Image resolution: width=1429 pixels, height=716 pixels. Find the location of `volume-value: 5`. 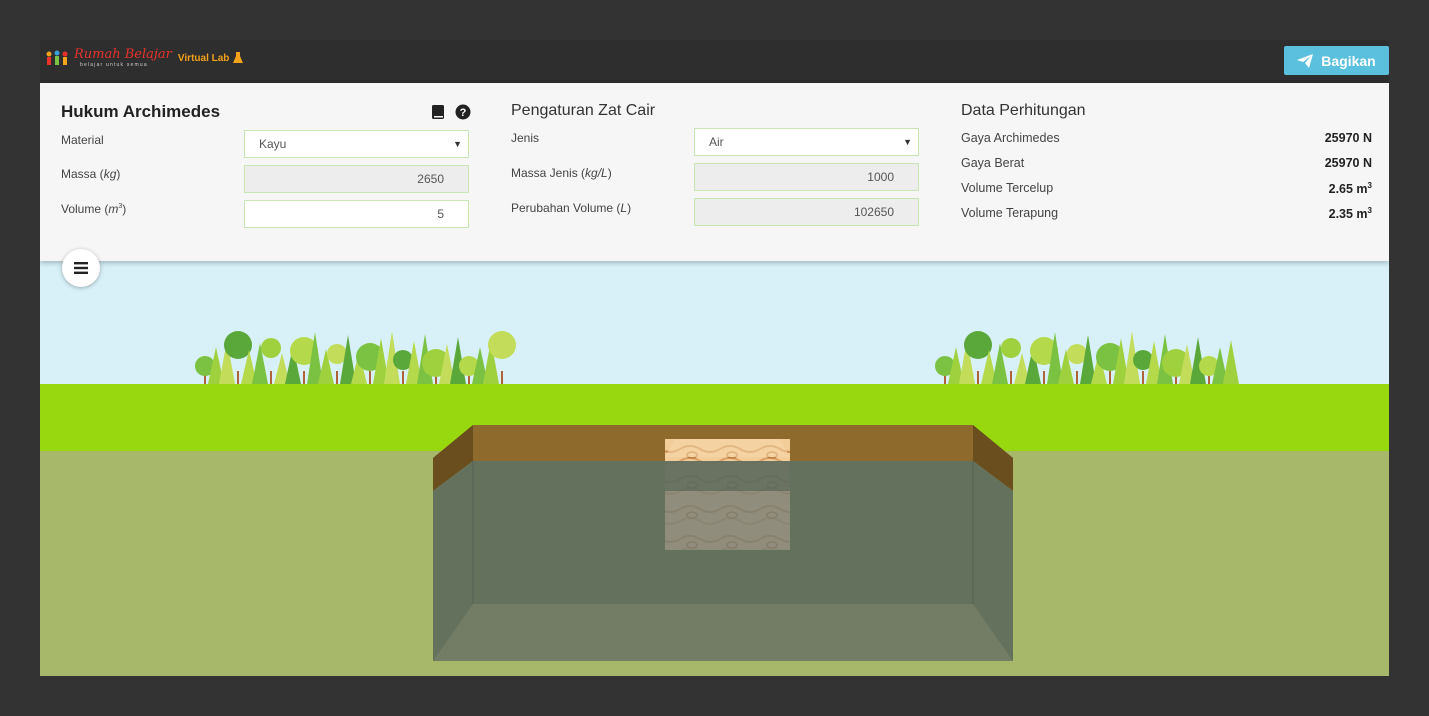

volume-value: 5 is located at coordinates (440, 214).